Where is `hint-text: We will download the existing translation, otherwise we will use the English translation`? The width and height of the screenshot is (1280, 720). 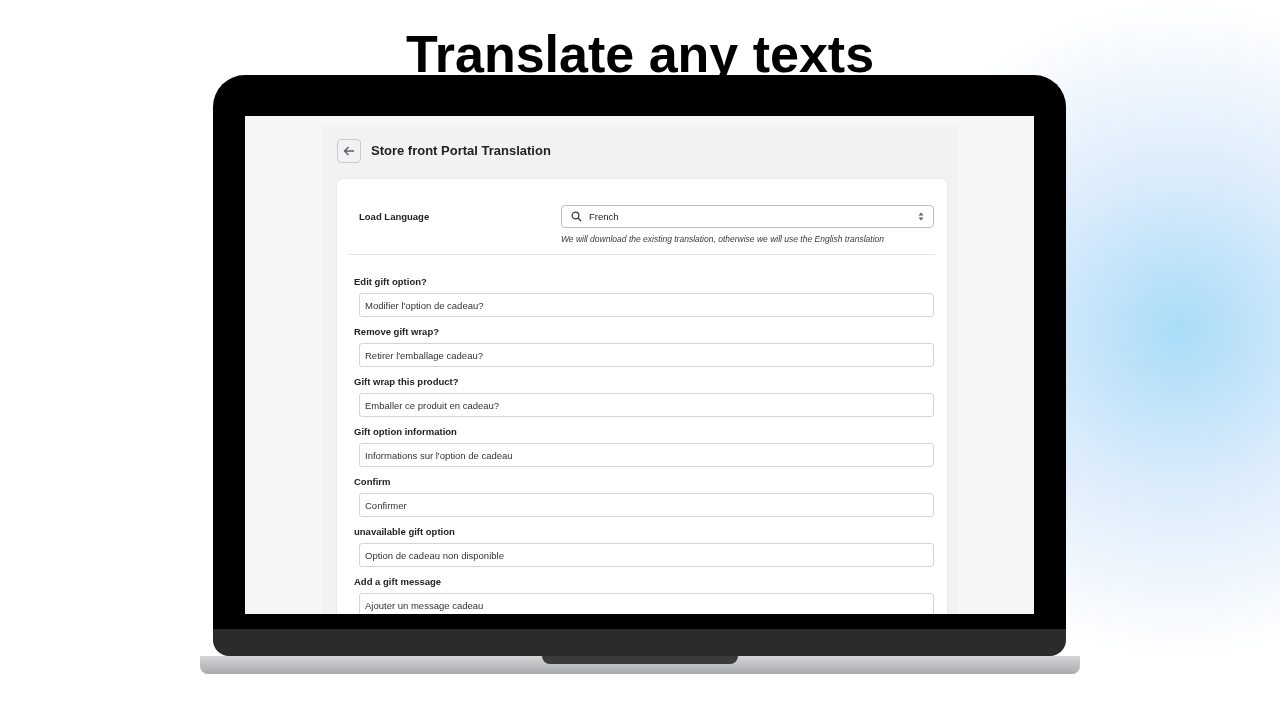 hint-text: We will download the existing translation, otherwise we will use the English translation is located at coordinates (723, 239).